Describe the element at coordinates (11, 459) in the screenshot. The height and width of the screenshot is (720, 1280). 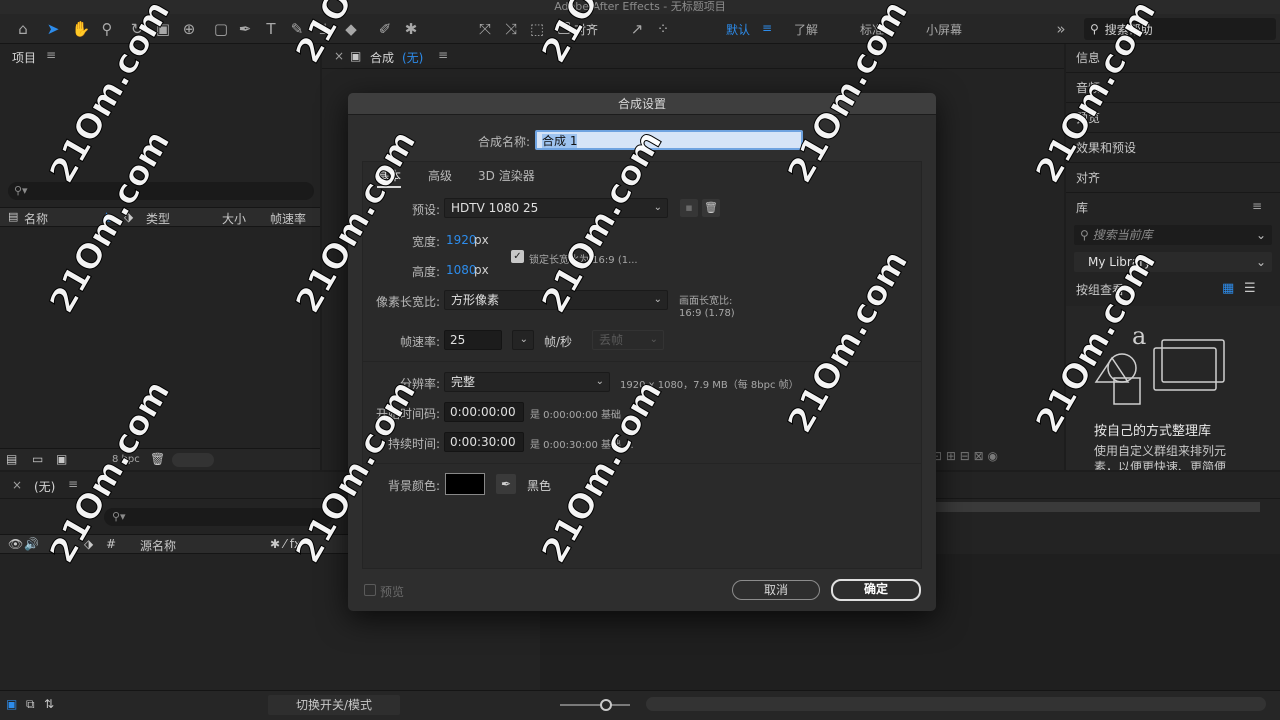
I see `interpret-footage-icon: ▤` at that location.